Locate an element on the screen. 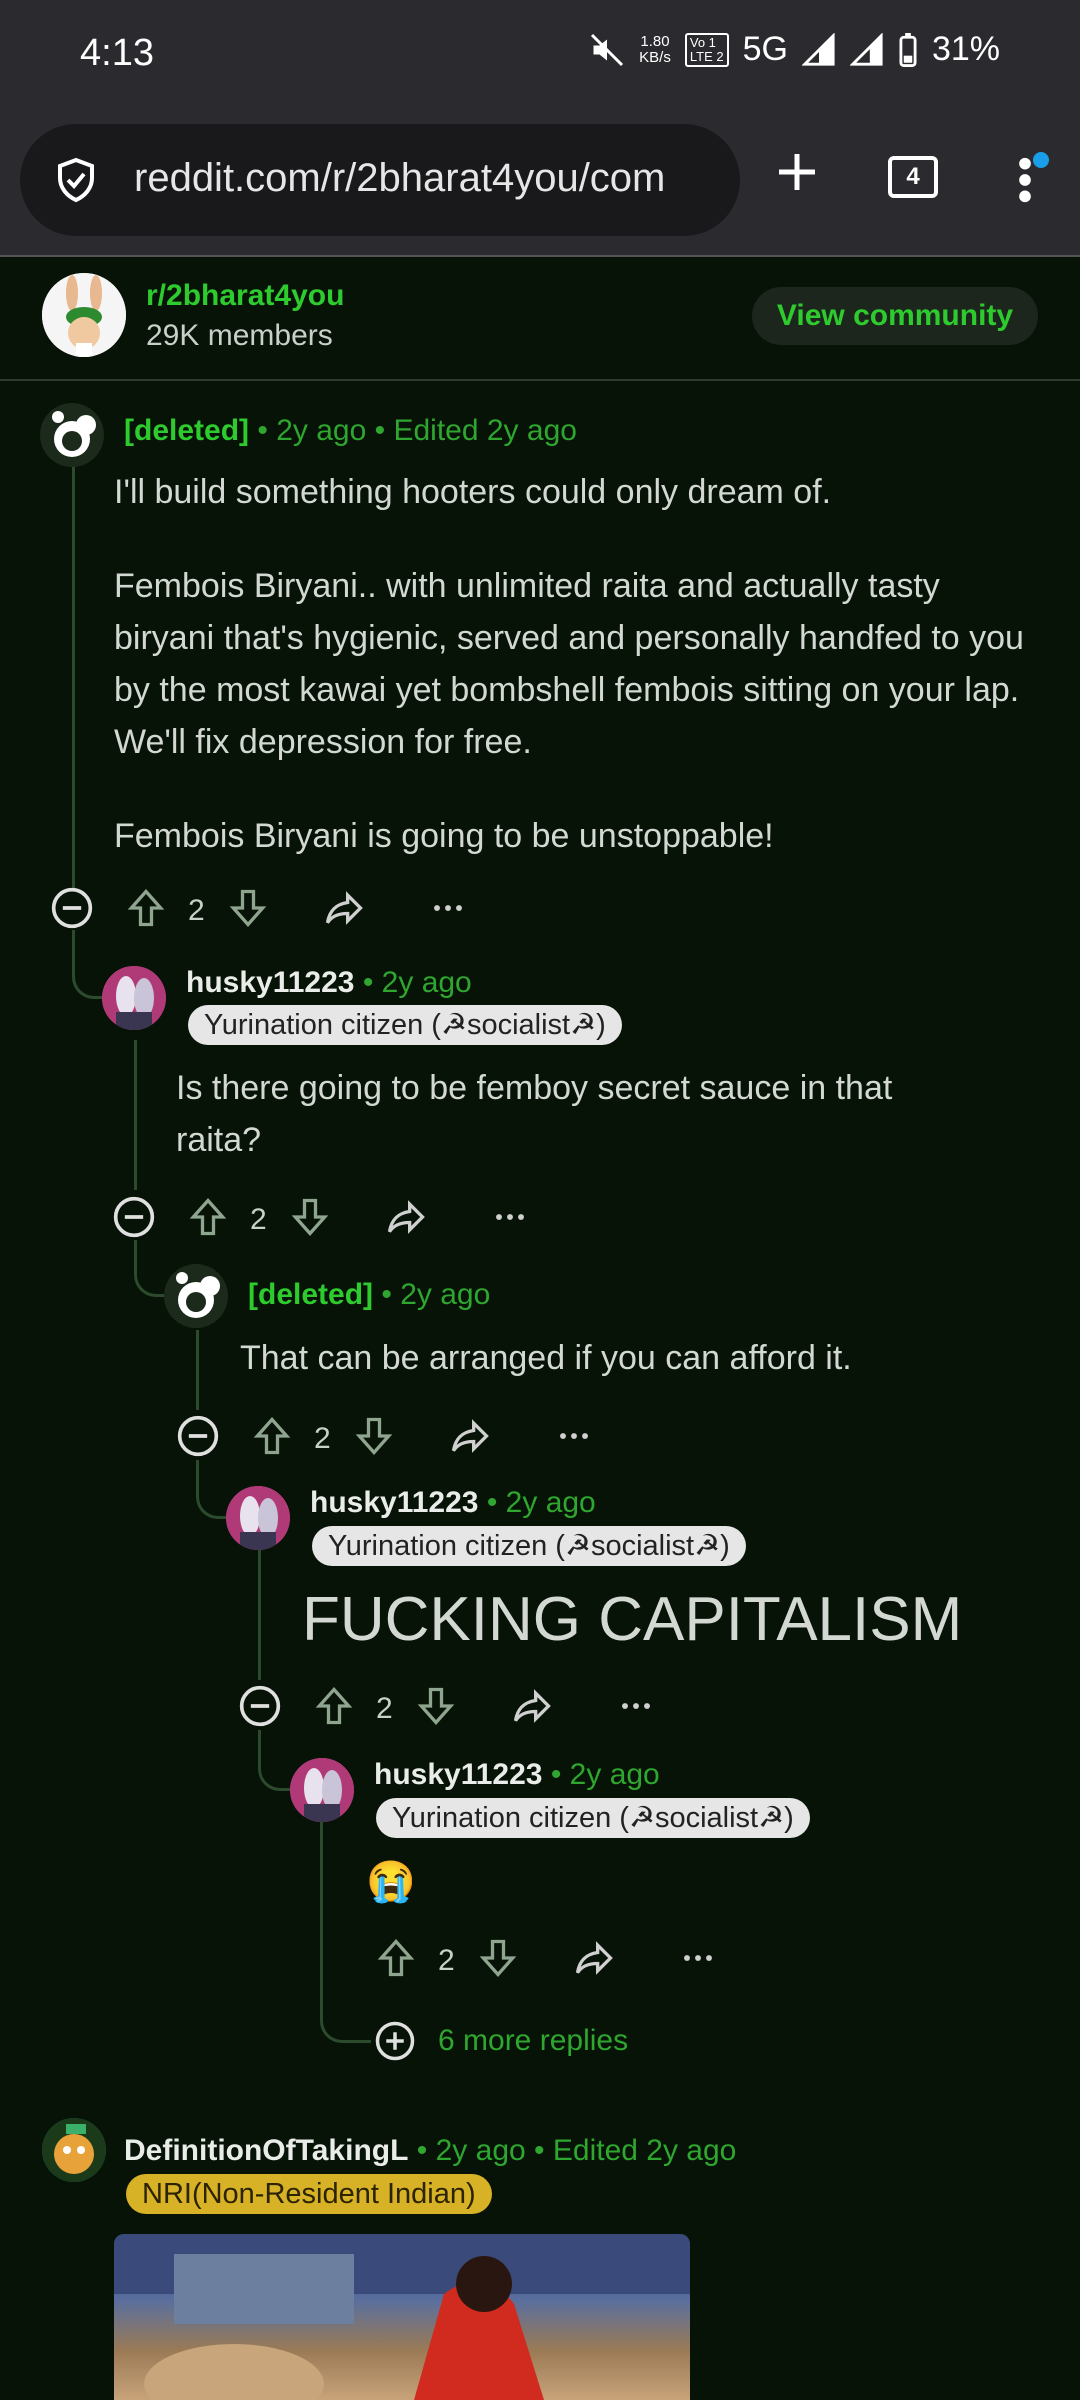 Image resolution: width=1080 pixels, height=2400 pixels. community-header: r/2bharat4you 29K members View community is located at coordinates (540, 319).